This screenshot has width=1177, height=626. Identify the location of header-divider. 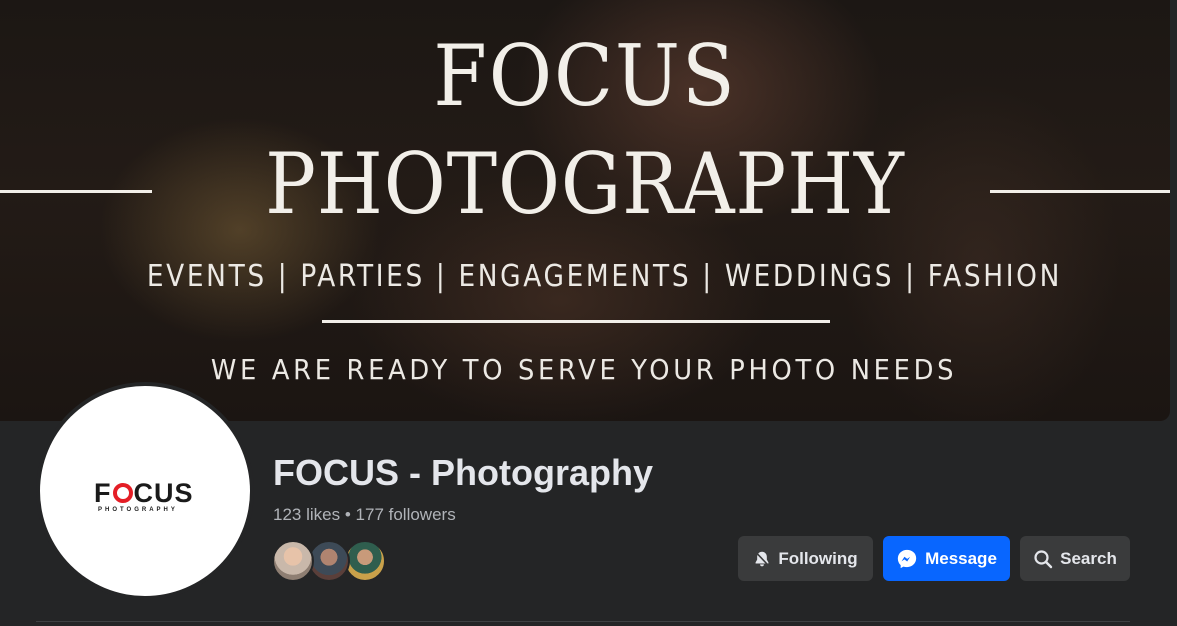
(583, 621).